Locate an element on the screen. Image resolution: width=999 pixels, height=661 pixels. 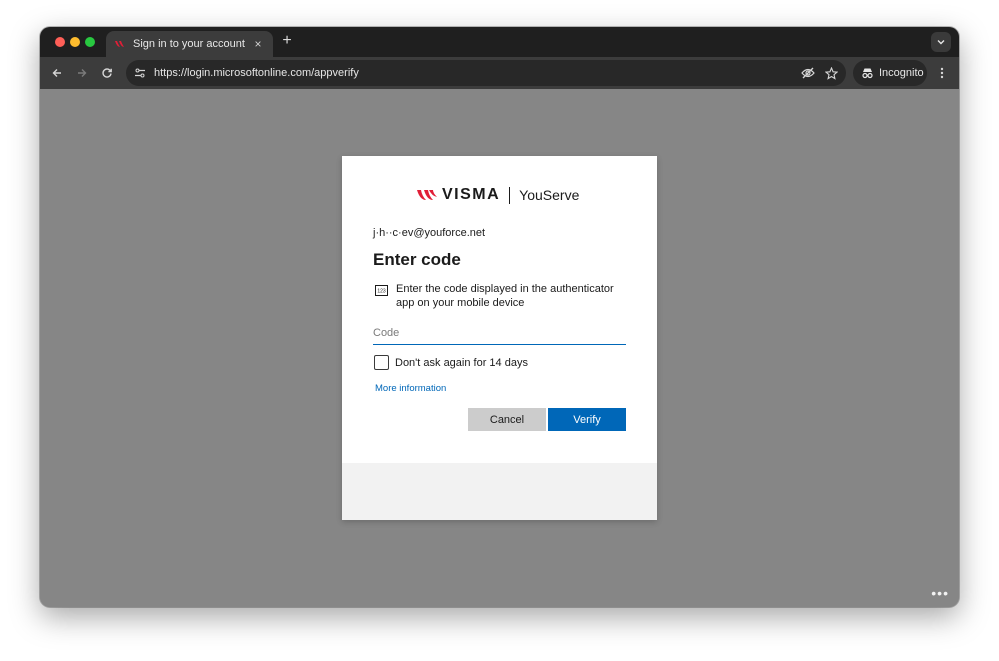
remember-label: Don't ask again for 14 days is located at coordinates (461, 363).